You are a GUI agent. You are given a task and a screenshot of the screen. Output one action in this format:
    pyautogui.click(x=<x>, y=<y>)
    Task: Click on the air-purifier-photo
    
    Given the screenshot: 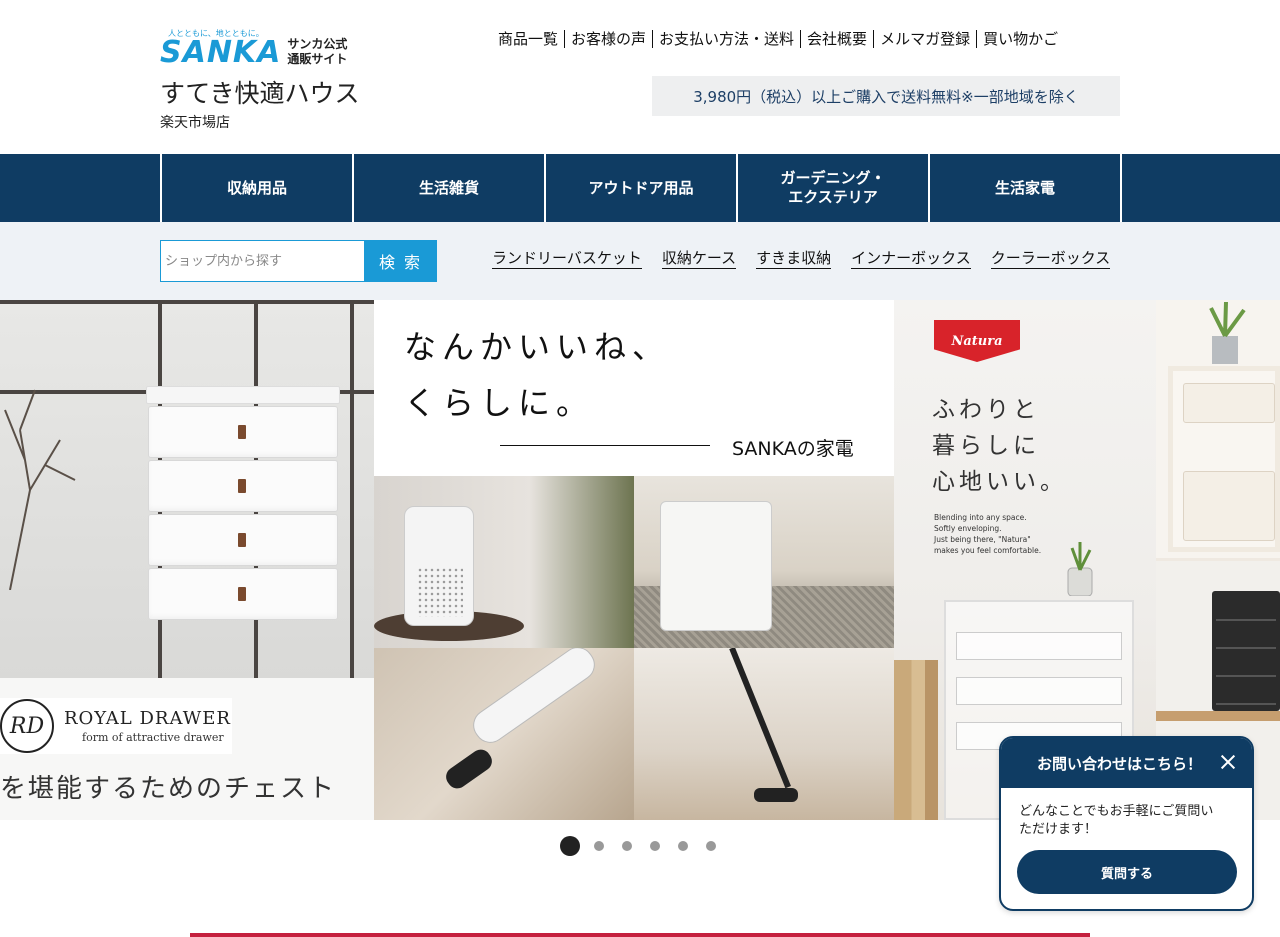 What is the action you would take?
    pyautogui.click(x=504, y=562)
    